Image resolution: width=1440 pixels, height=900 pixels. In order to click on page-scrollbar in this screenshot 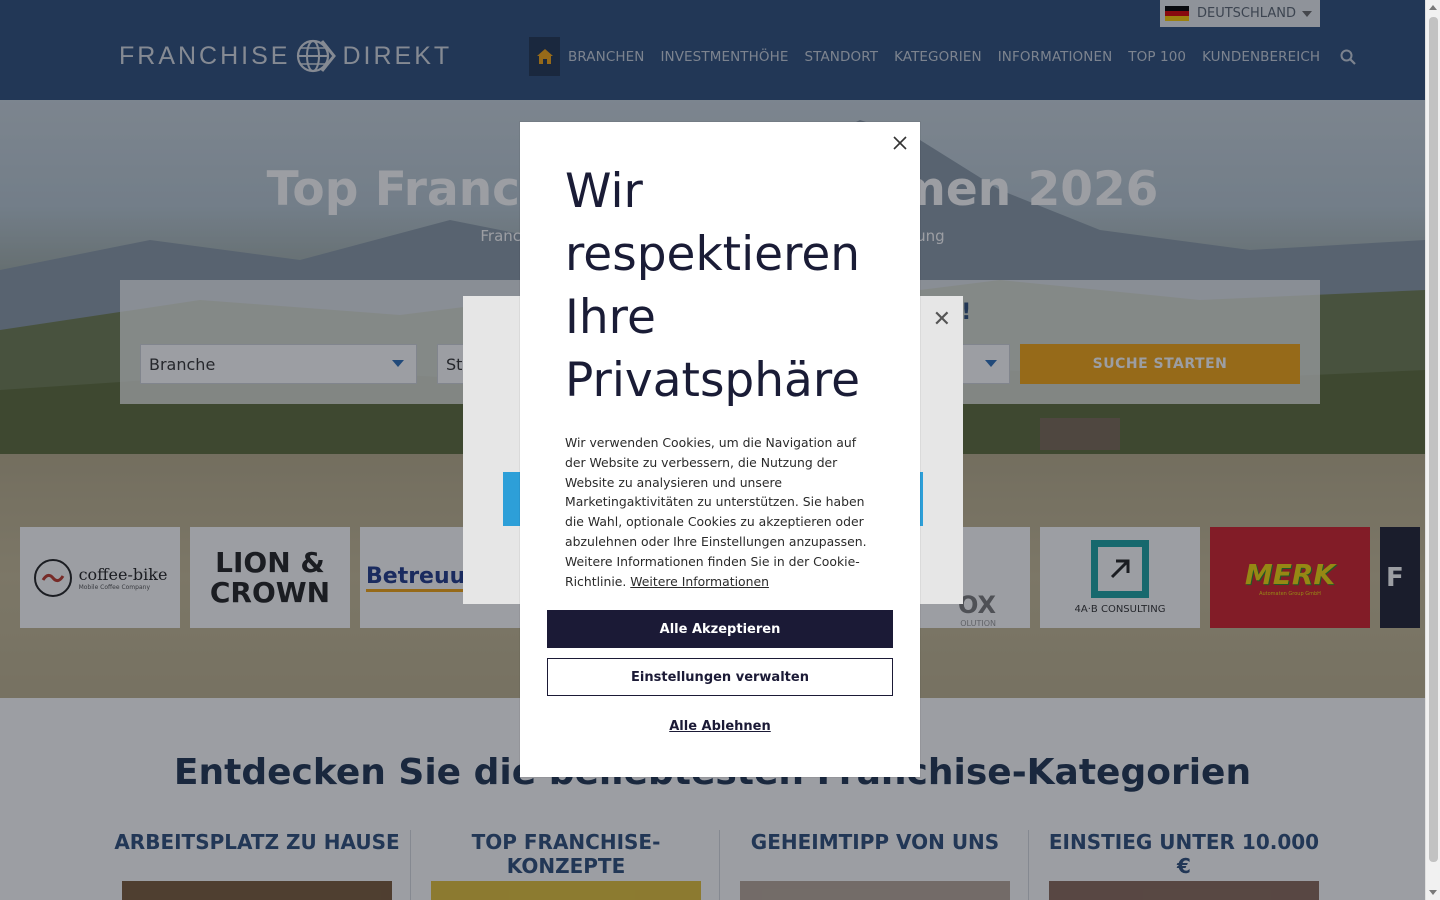, I will do `click(1432, 450)`.